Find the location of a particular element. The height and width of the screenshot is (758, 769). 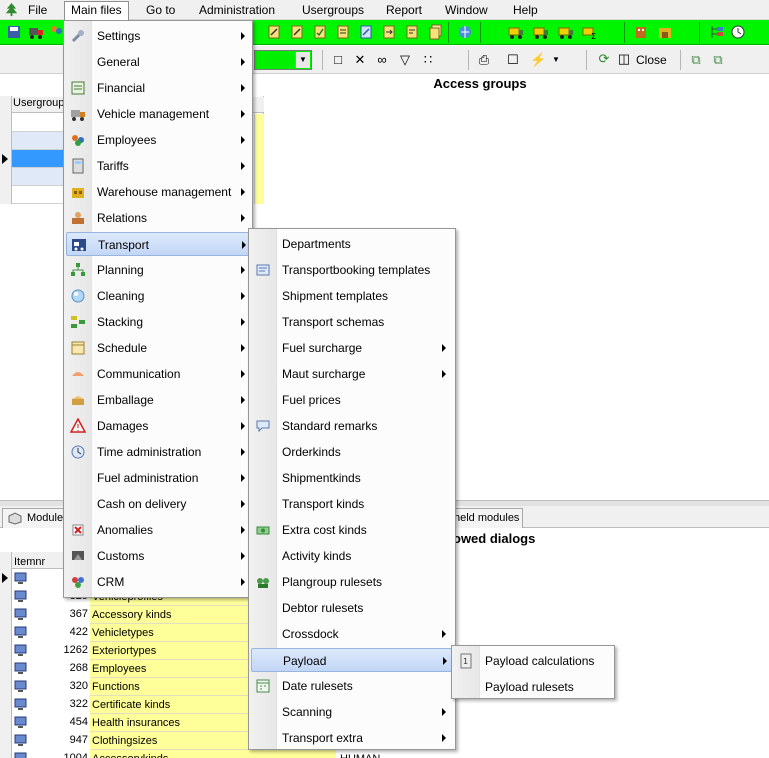

delete-icon: ✕ is located at coordinates (360, 60).